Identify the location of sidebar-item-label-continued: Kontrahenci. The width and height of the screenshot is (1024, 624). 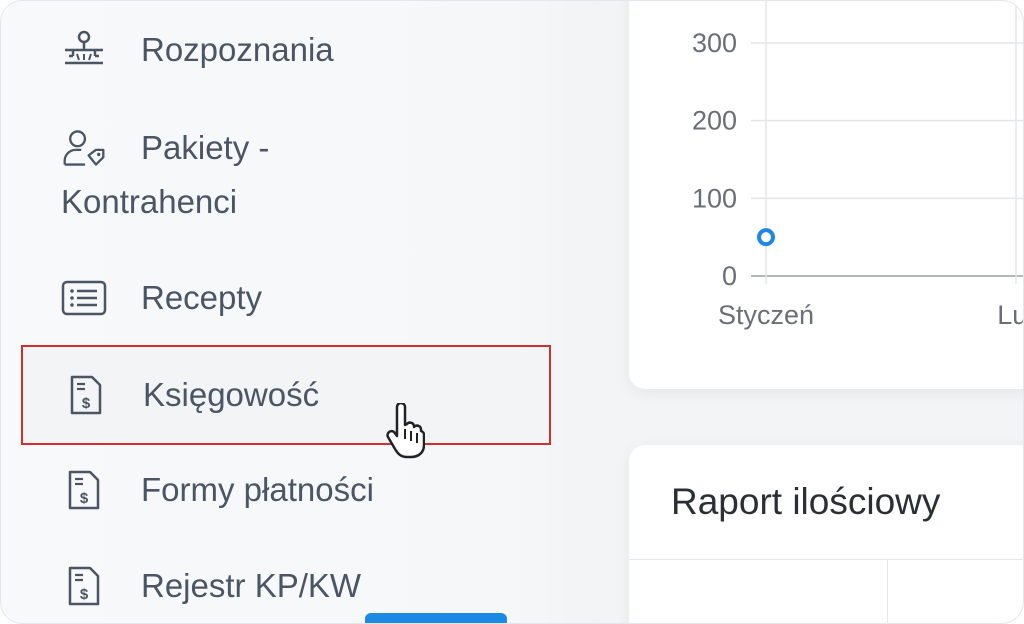
(149, 201).